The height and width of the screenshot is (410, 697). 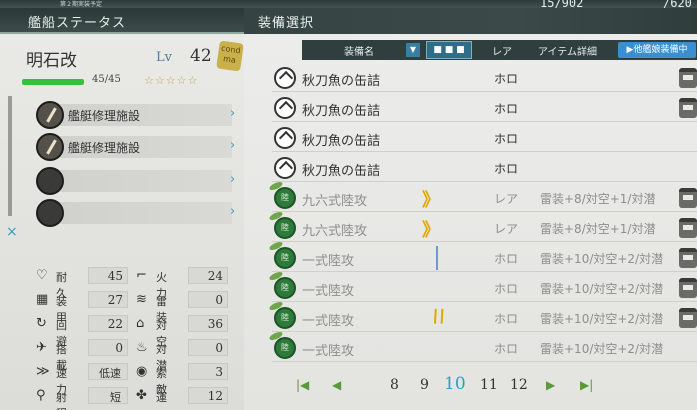 What do you see at coordinates (53, 82) in the screenshot?
I see `hp-bar` at bounding box center [53, 82].